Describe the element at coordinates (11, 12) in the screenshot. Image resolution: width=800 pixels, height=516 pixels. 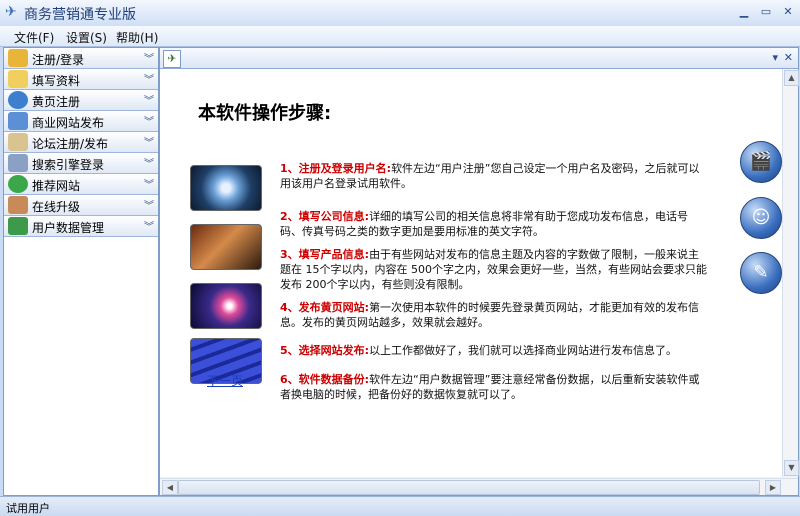
I see `app-logo-icon: ✈` at that location.